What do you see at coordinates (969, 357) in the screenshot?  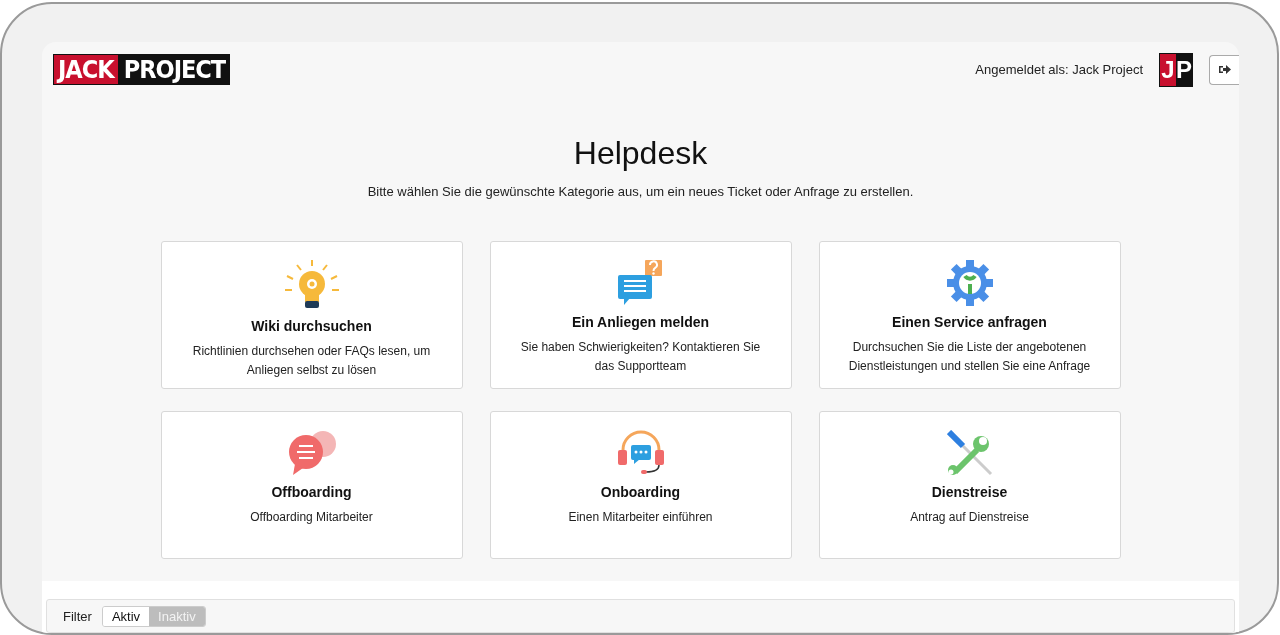 I see `card-description: Durchsuchen Sie die Liste der angebotenen Dienstleistungen und stellen Sie eine Anfrage` at bounding box center [969, 357].